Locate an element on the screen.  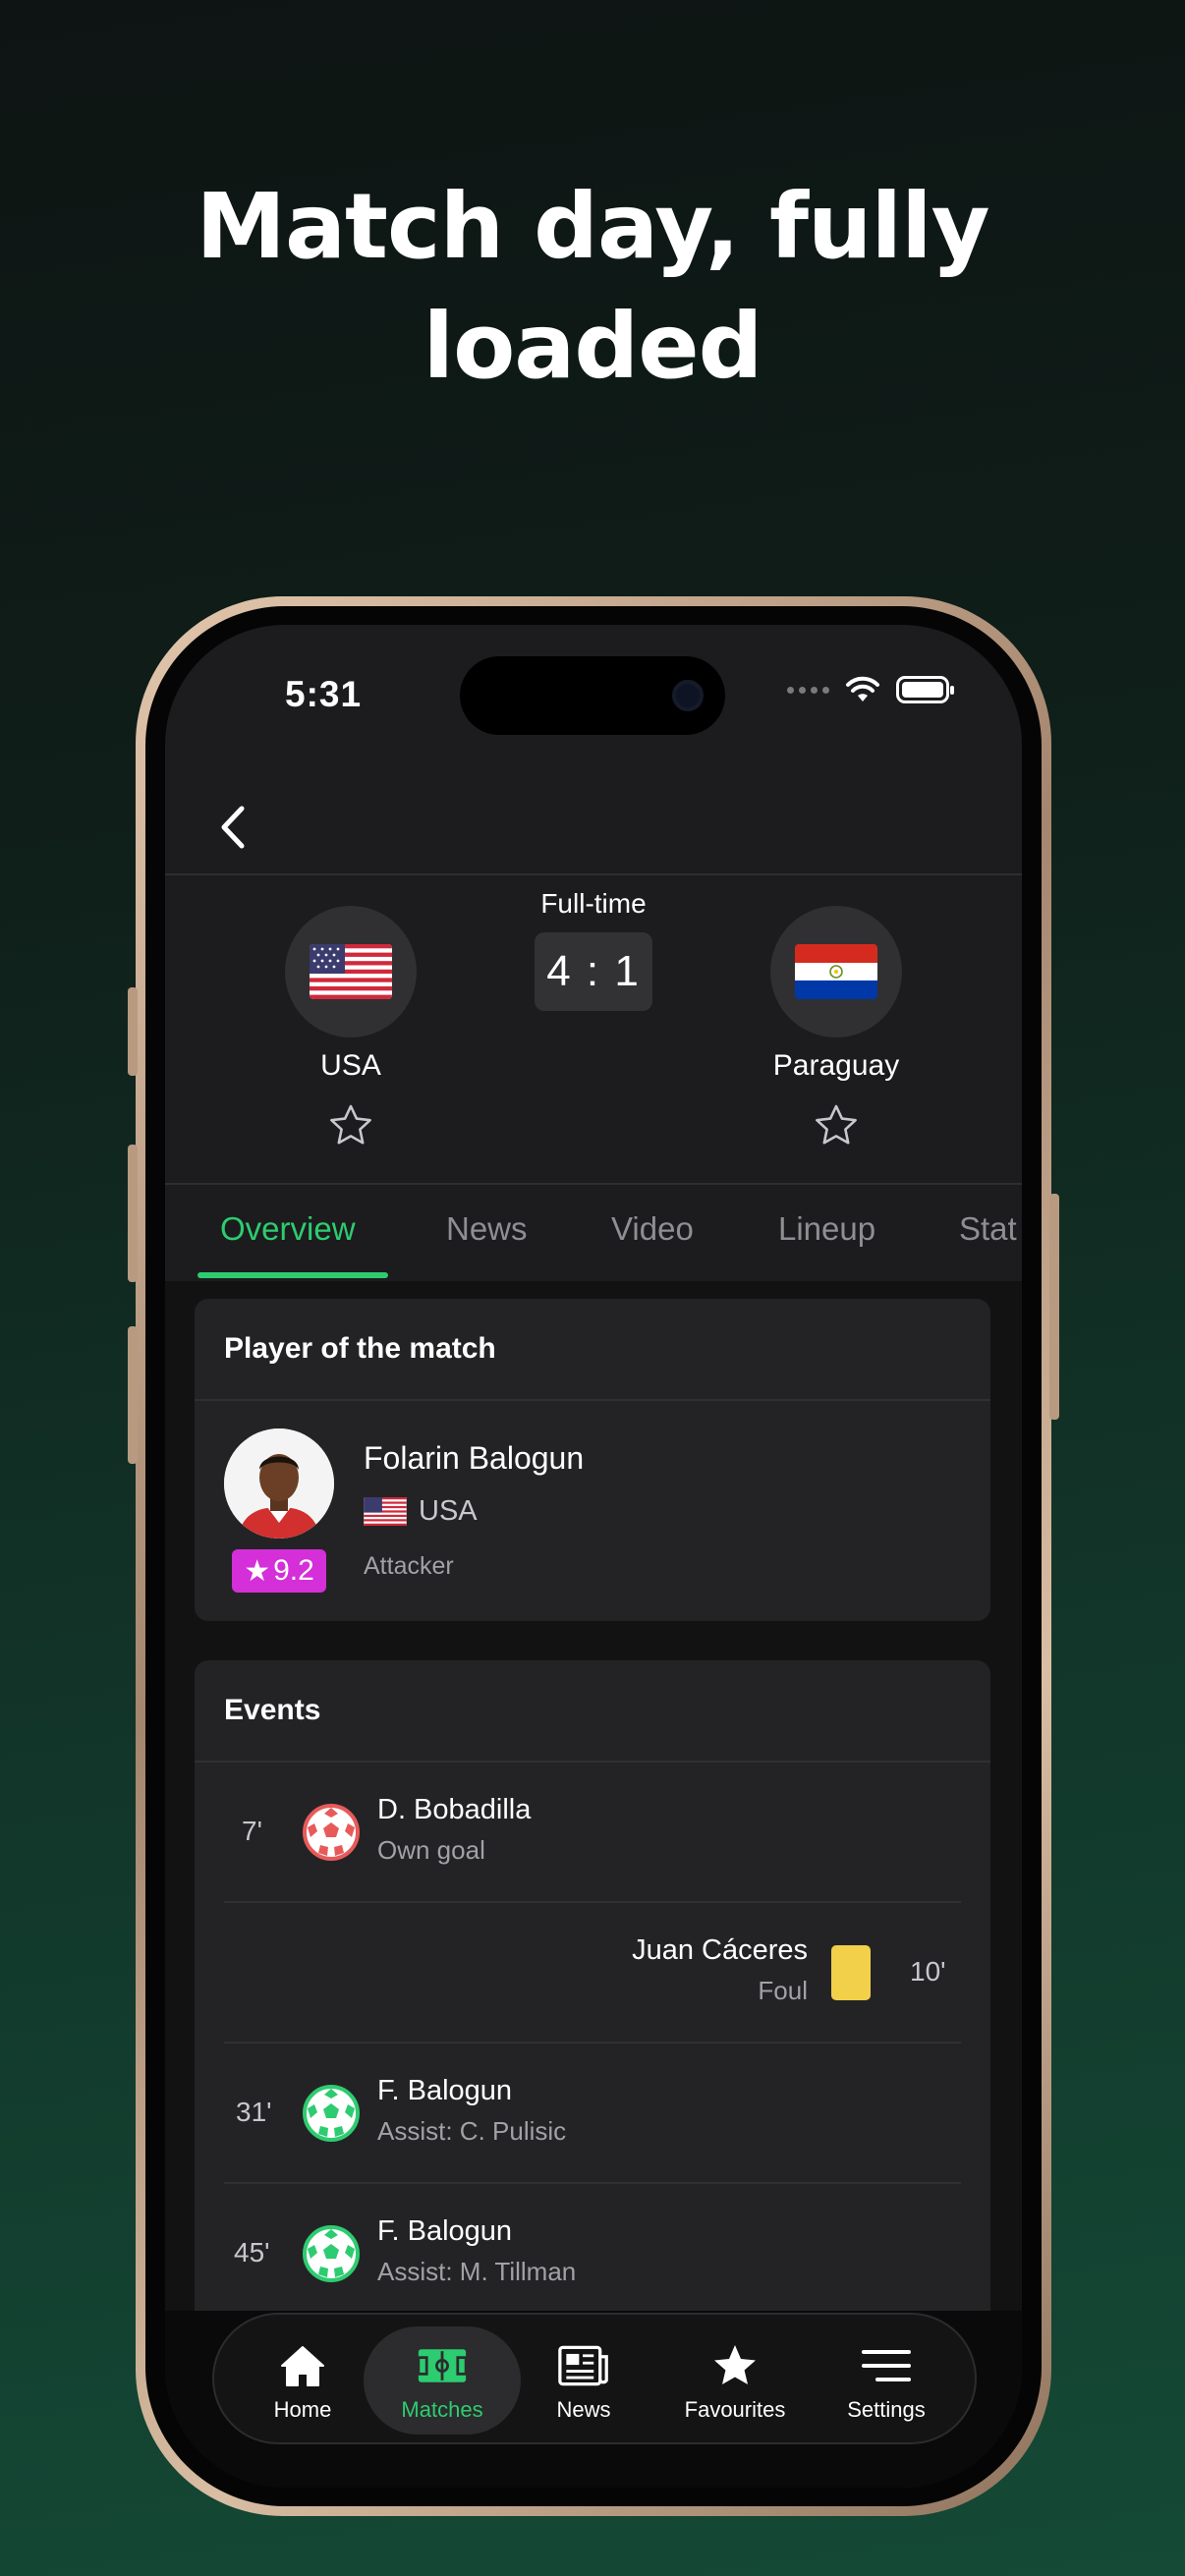
action-button is located at coordinates (133, 1031).